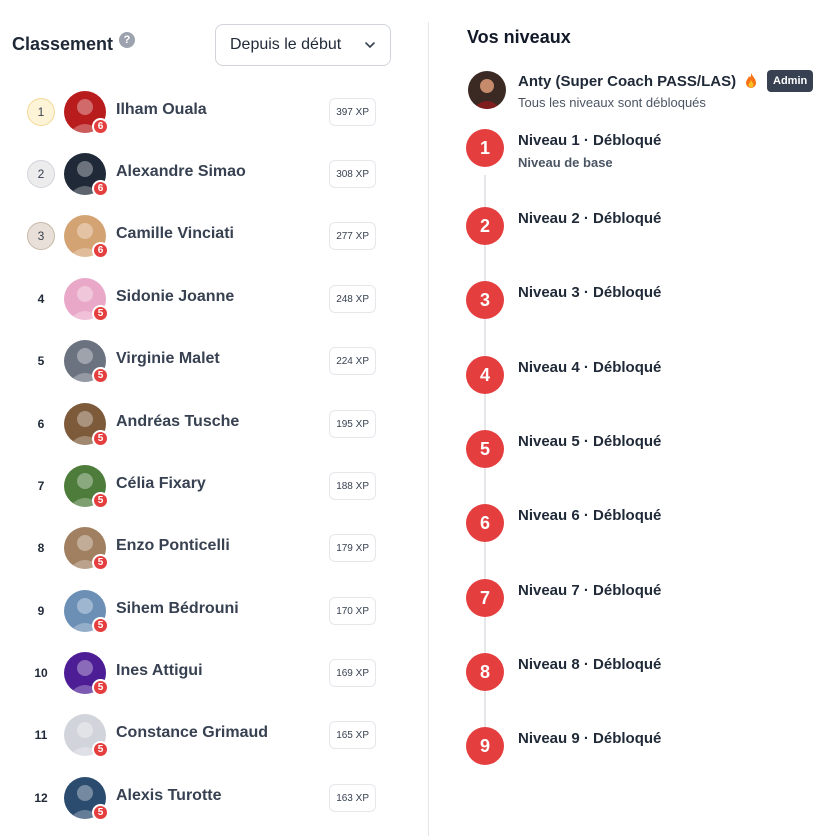 The width and height of the screenshot is (825, 836). What do you see at coordinates (168, 359) in the screenshot?
I see `member-name: Virginie Malet` at bounding box center [168, 359].